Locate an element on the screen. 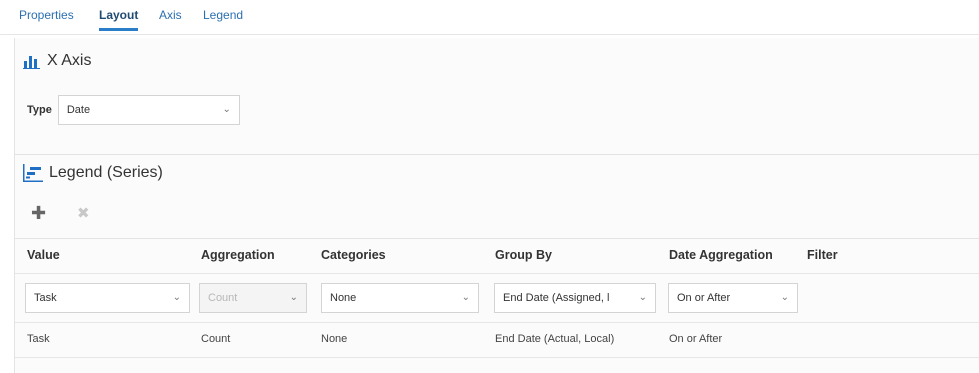 This screenshot has width=979, height=373. column-header-group-by: Group By is located at coordinates (523, 255).